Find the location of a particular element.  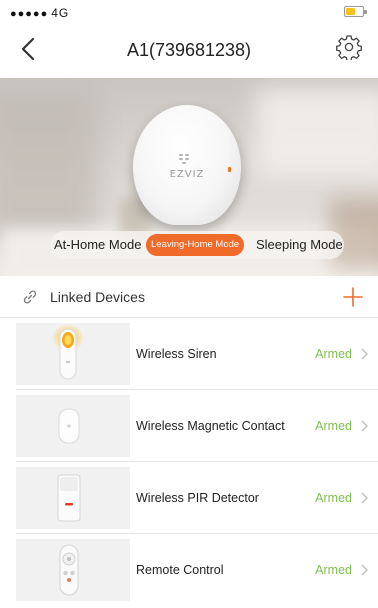

link-icon is located at coordinates (30, 297).